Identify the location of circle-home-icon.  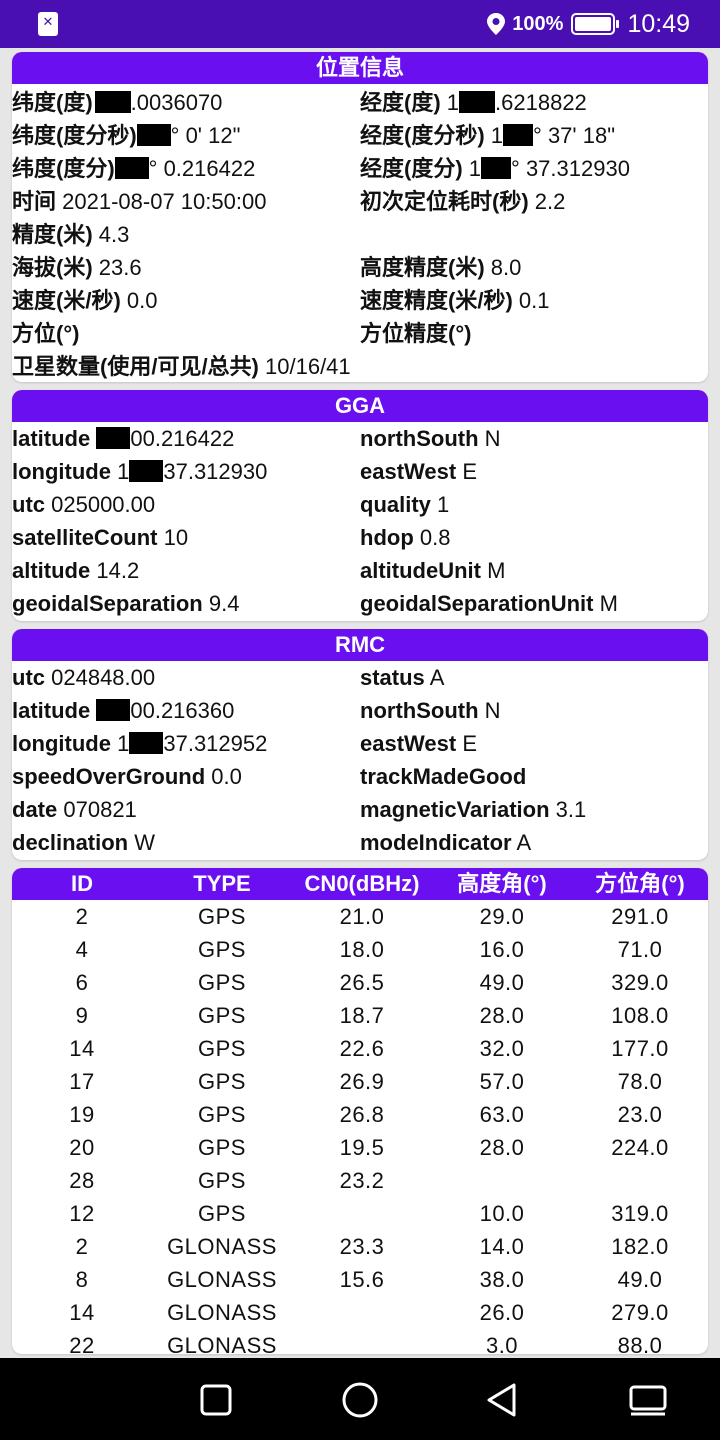
(360, 1400).